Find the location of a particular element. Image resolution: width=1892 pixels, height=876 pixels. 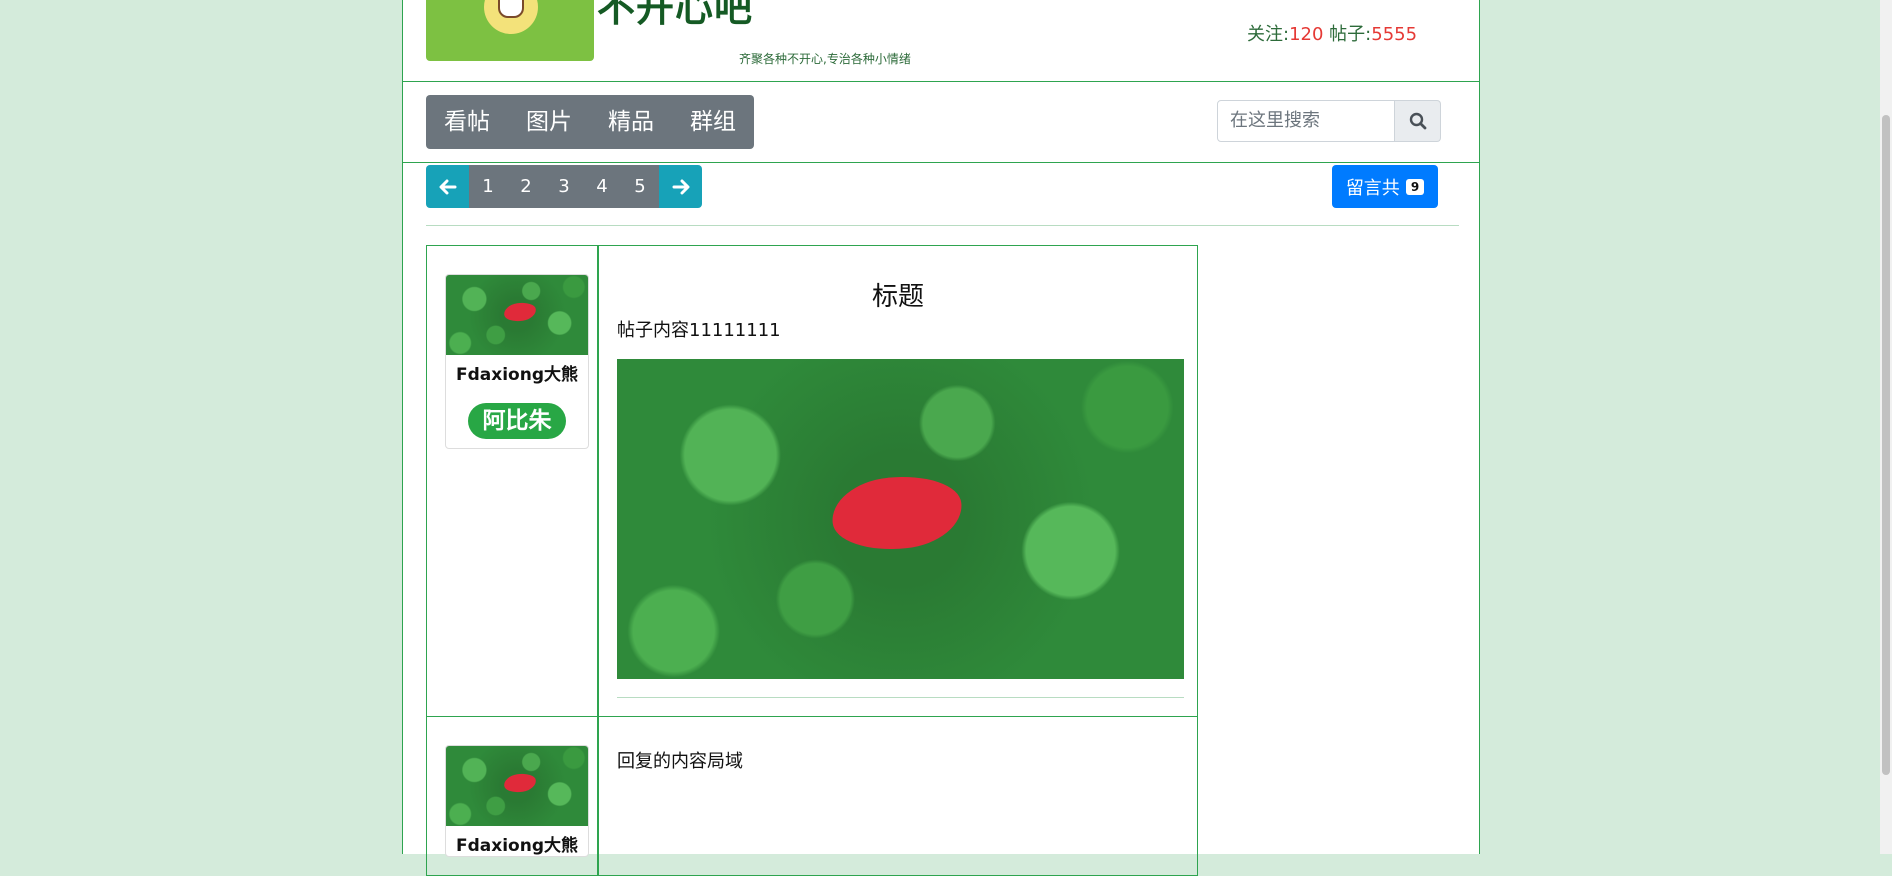

logo-character-icon is located at coordinates (511, 17).